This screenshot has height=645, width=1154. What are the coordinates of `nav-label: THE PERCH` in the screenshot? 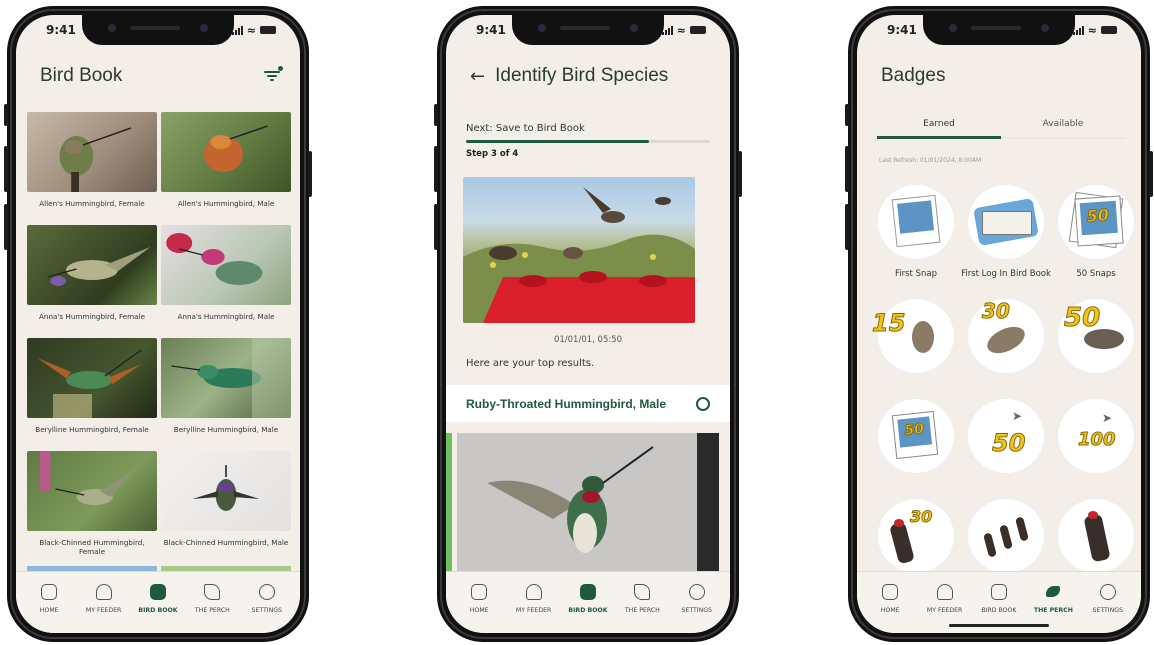 It's located at (642, 610).